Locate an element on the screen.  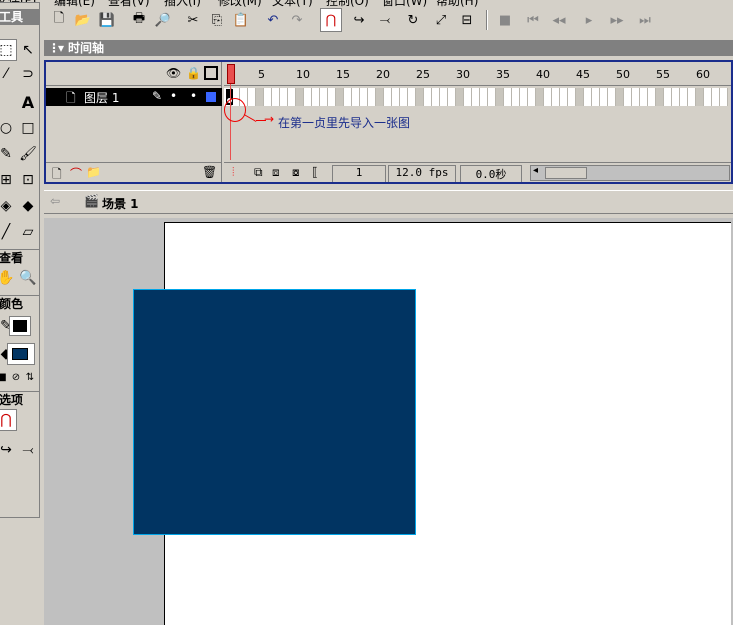
oval-tool: ○ is located at coordinates (8, 128).